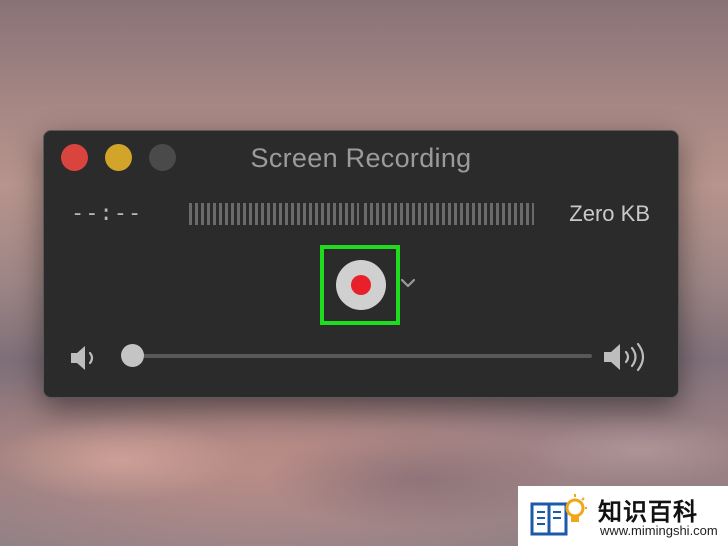  What do you see at coordinates (648, 512) in the screenshot?
I see `watermark-name: 知识百科` at bounding box center [648, 512].